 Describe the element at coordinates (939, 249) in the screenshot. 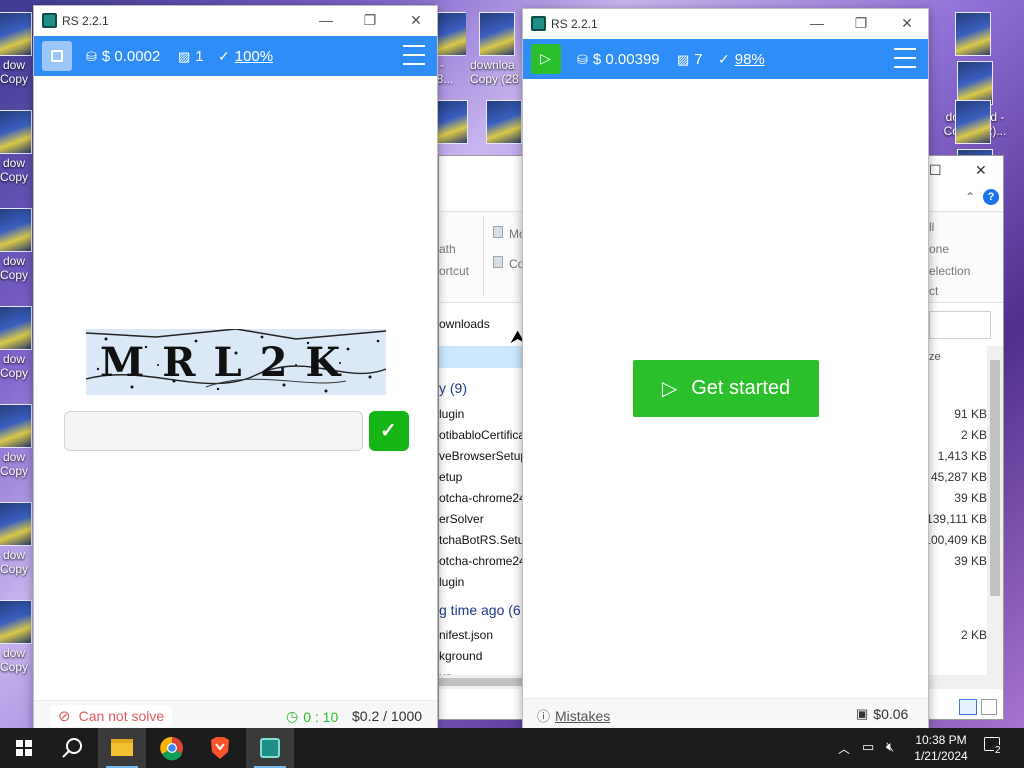

I see `ribbon-select-none: one` at that location.